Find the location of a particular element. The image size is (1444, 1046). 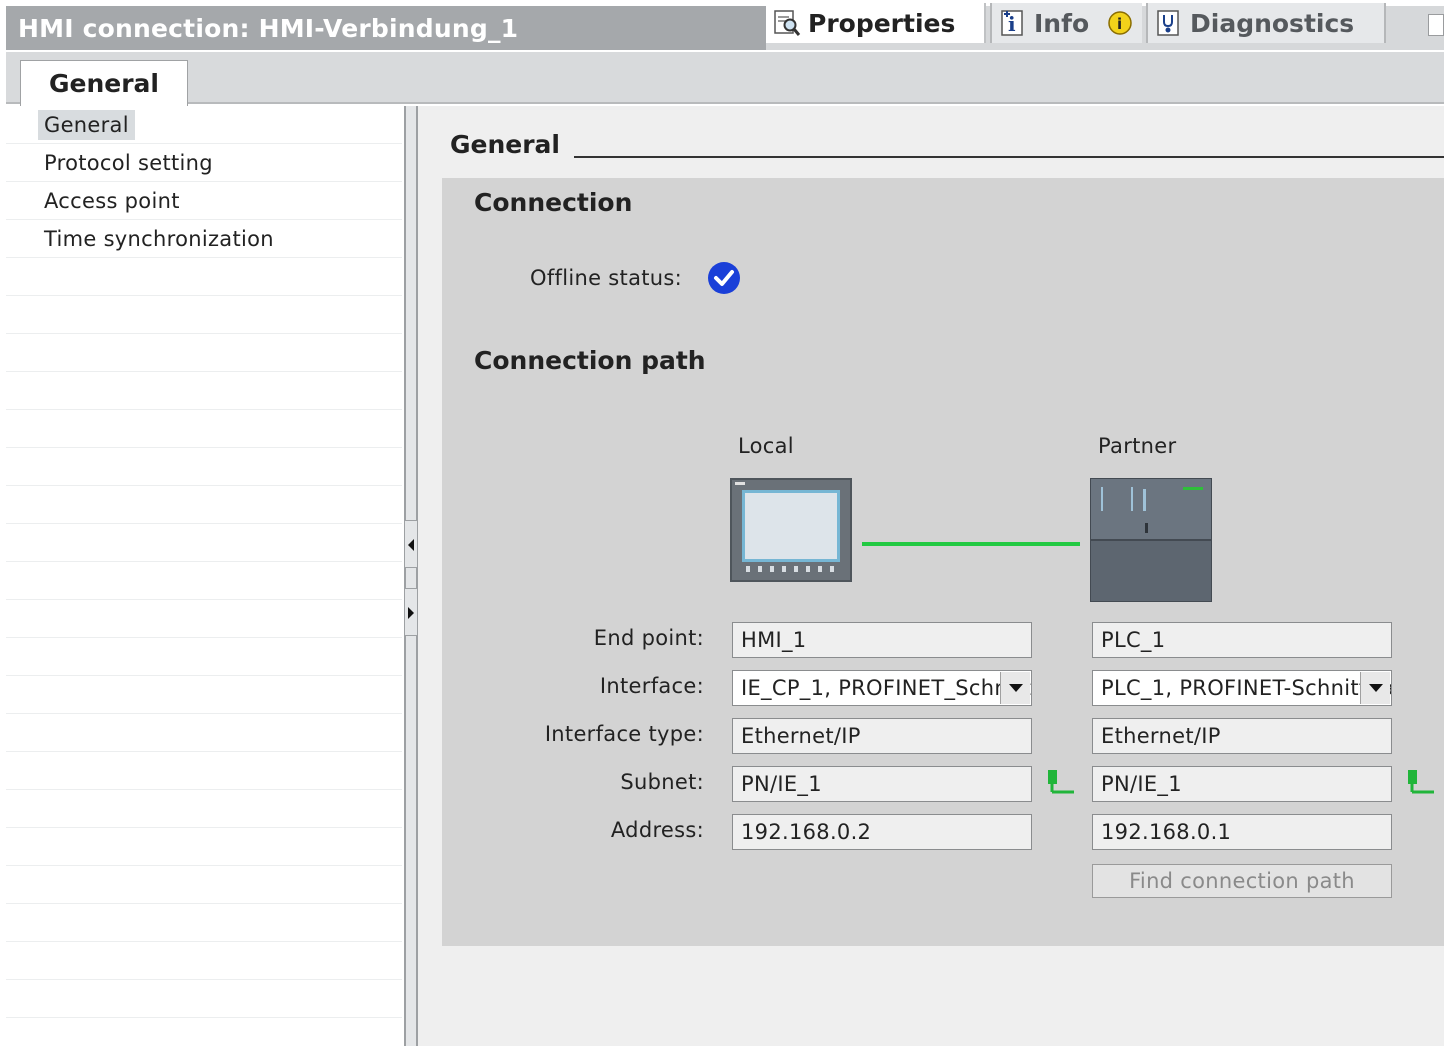

check-circle-icon is located at coordinates (724, 278).